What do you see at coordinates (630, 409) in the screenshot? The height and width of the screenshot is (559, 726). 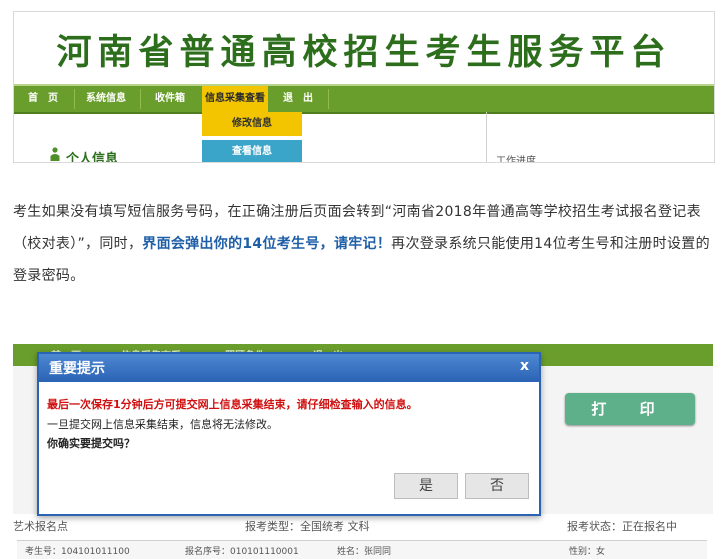 I see `print-button: 打 印` at bounding box center [630, 409].